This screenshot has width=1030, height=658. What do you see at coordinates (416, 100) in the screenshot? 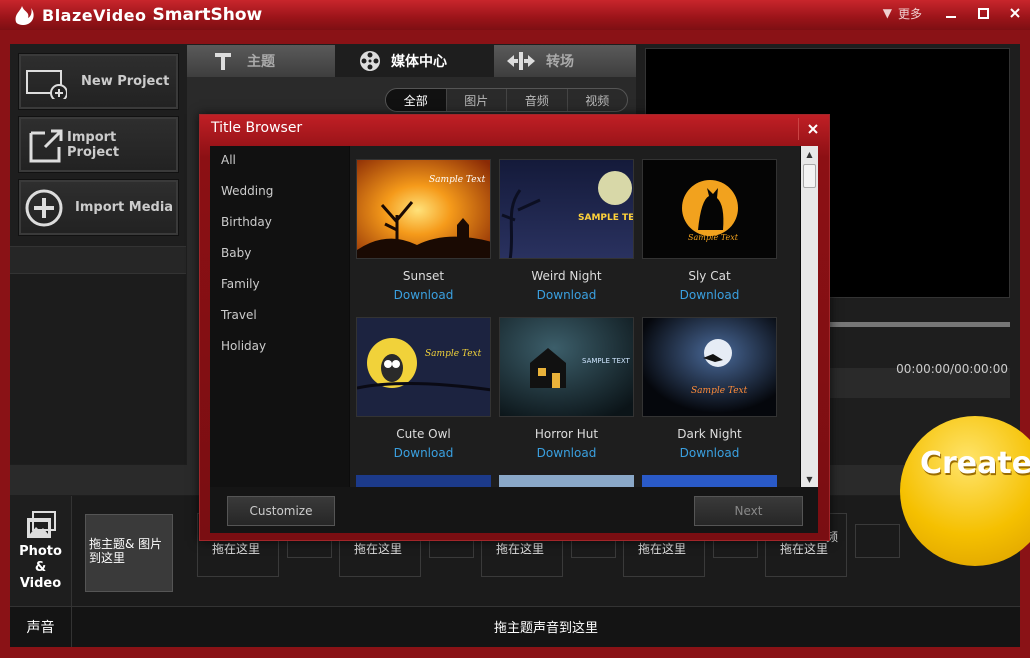
I see `filter-all: 全部` at bounding box center [416, 100].